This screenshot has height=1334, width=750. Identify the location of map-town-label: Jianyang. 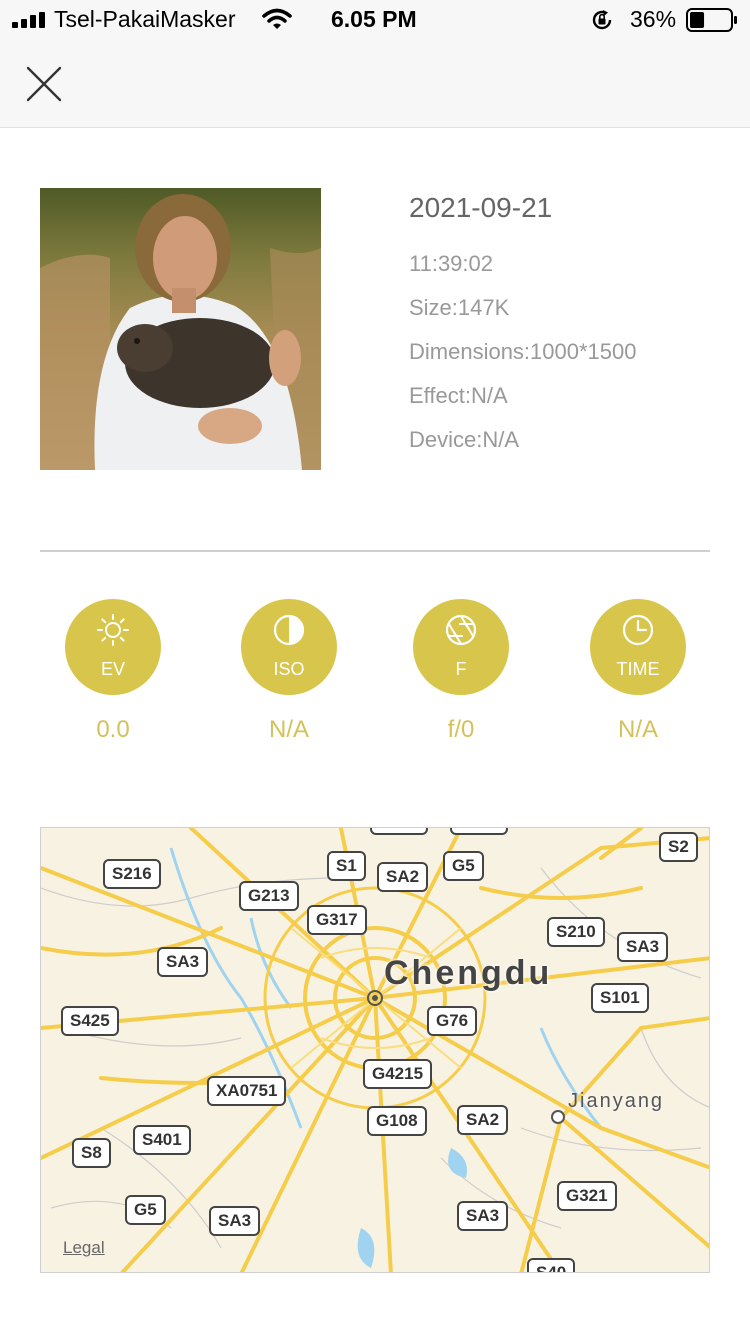
(616, 1101).